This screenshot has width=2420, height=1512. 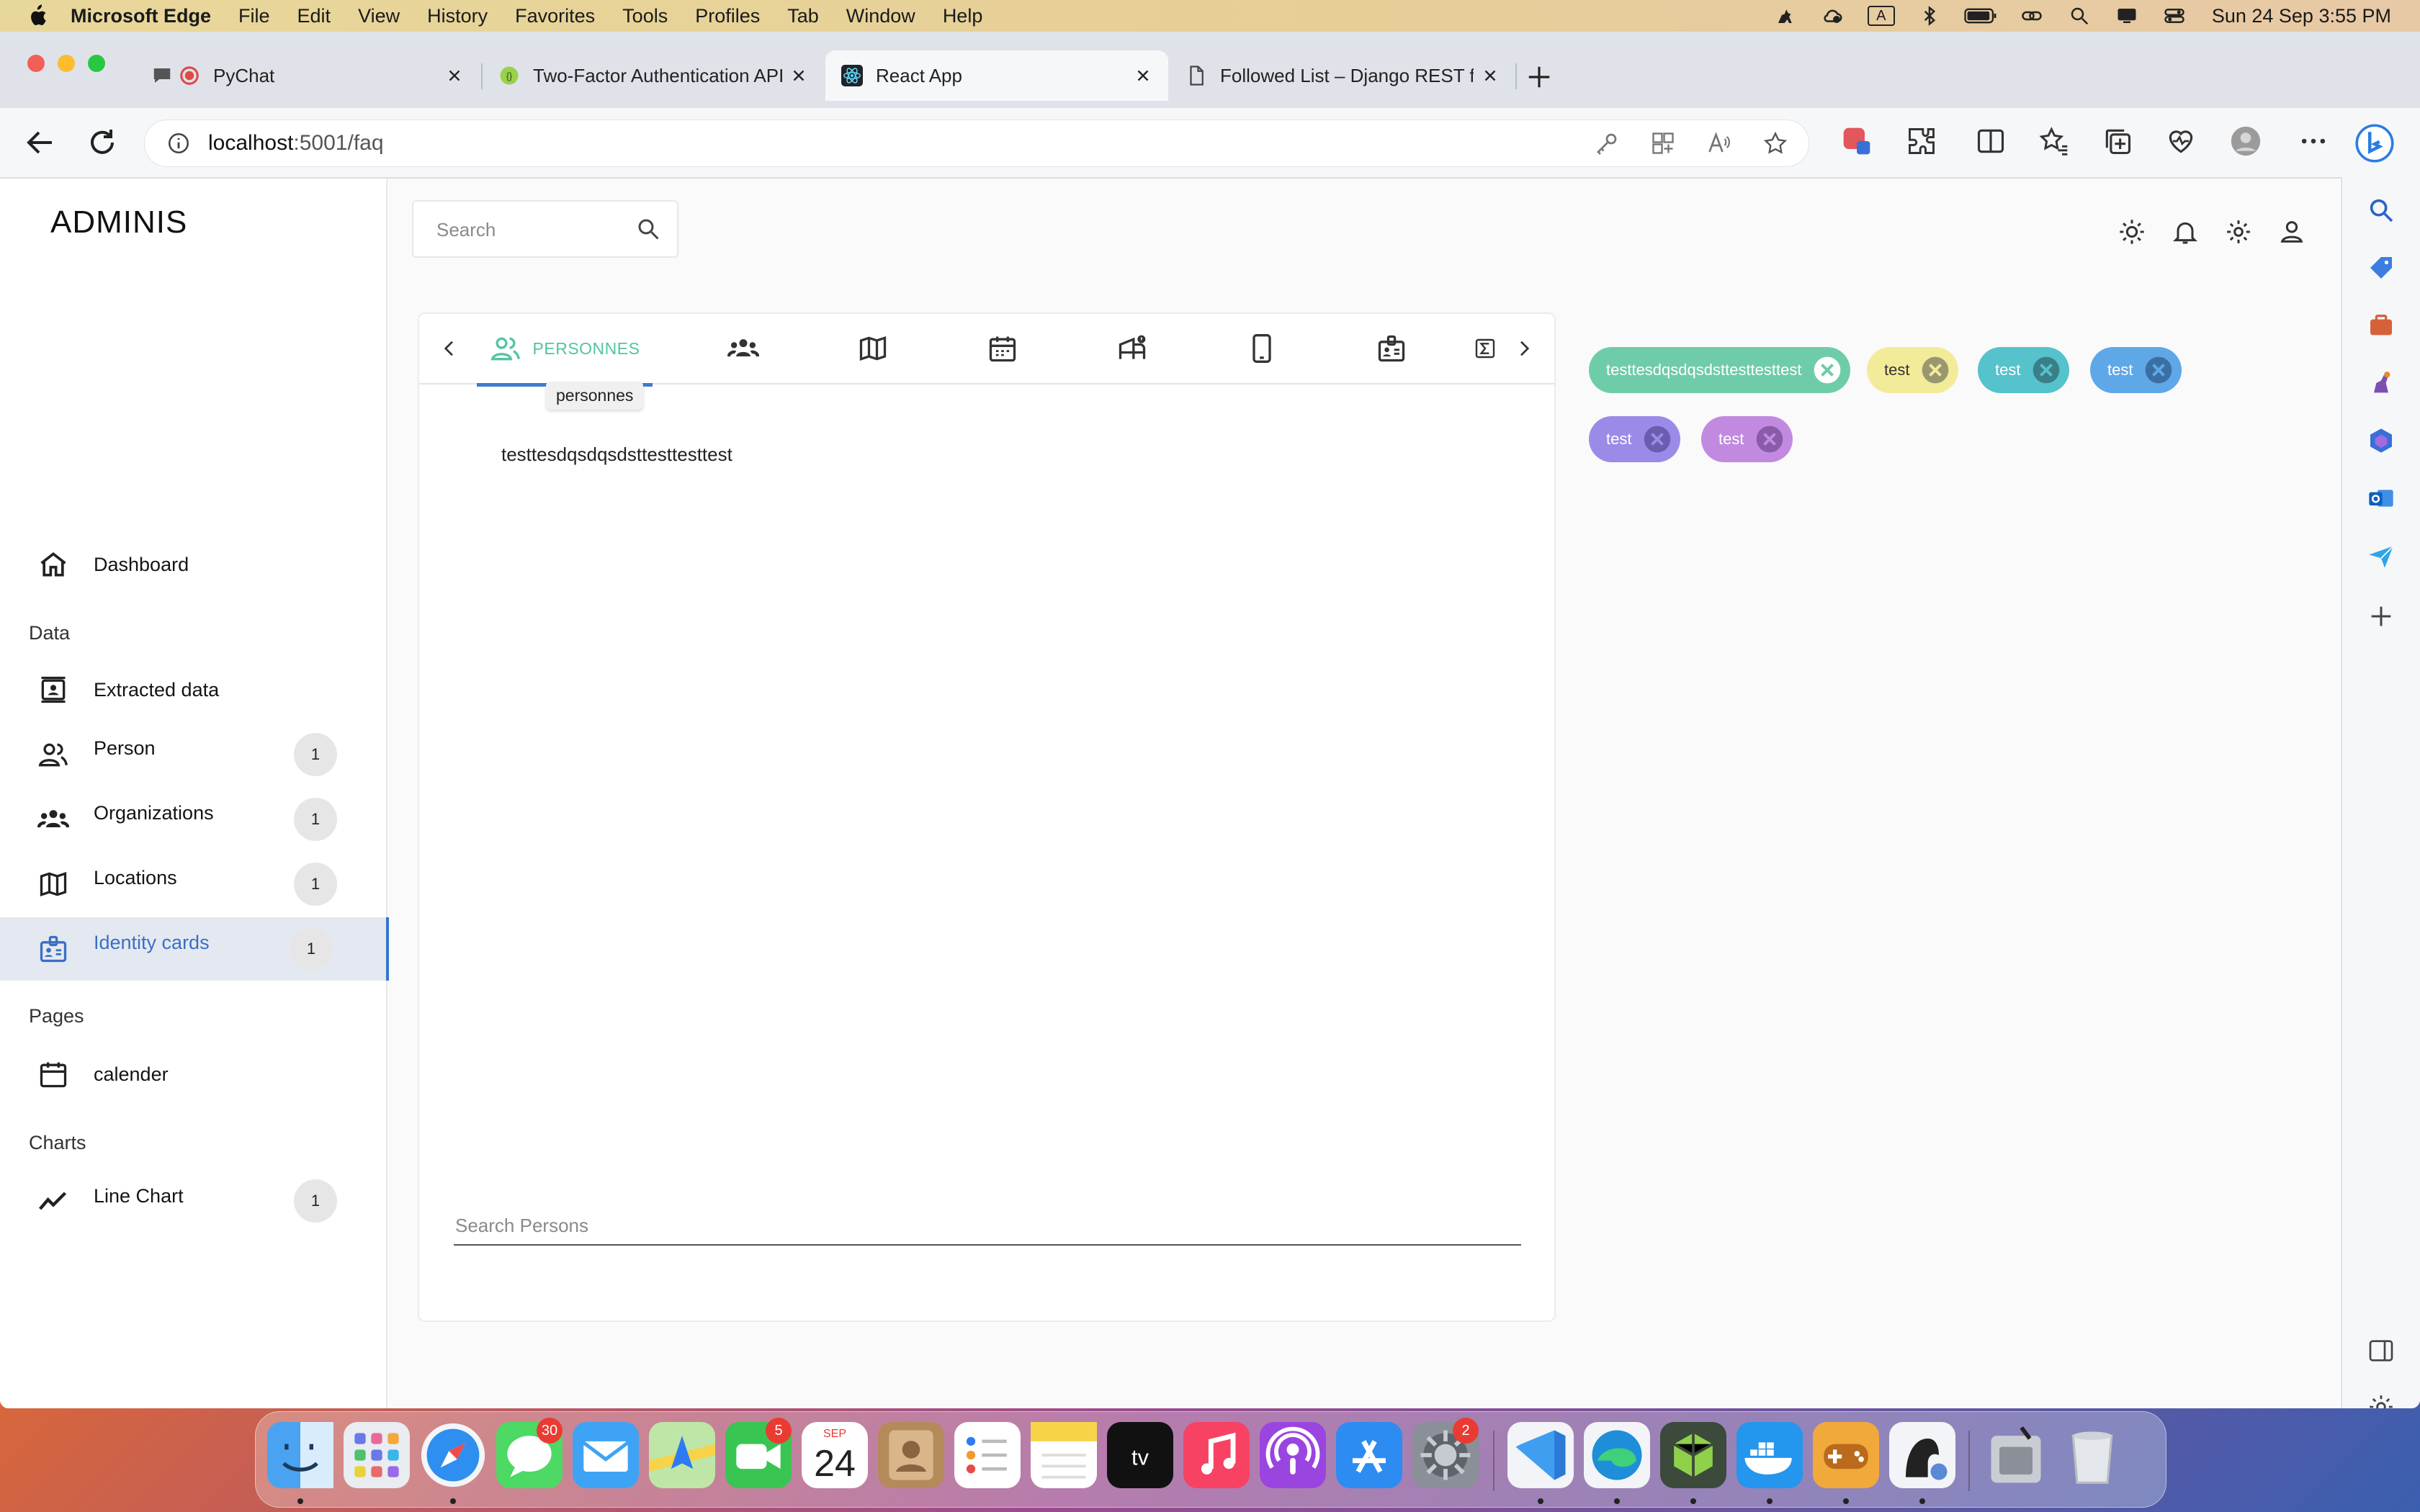 What do you see at coordinates (616, 455) in the screenshot?
I see `search-result-item: testtesdqsdqsdsttesttesttest` at bounding box center [616, 455].